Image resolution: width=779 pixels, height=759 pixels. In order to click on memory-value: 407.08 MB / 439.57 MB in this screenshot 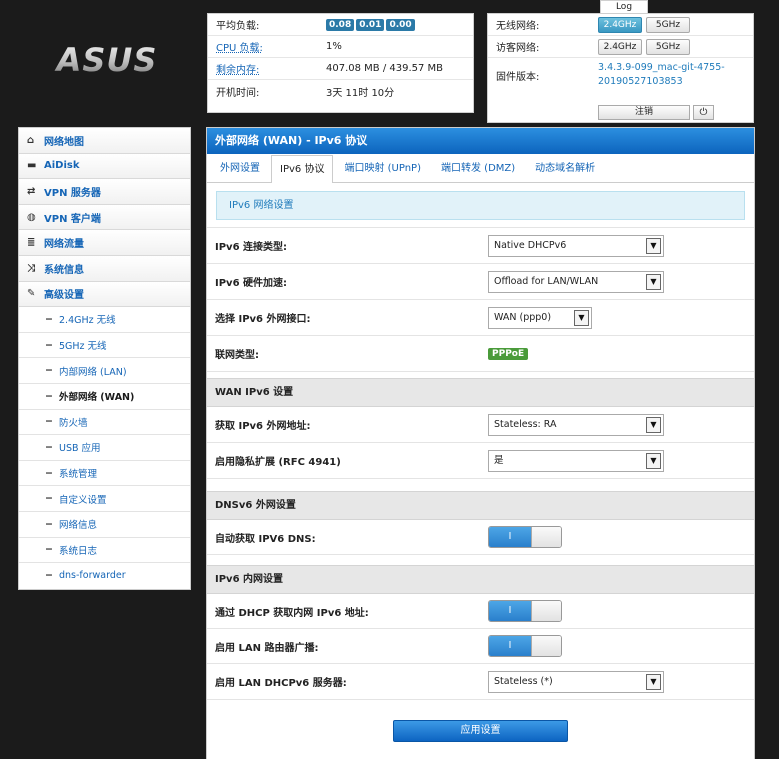, I will do `click(385, 68)`.